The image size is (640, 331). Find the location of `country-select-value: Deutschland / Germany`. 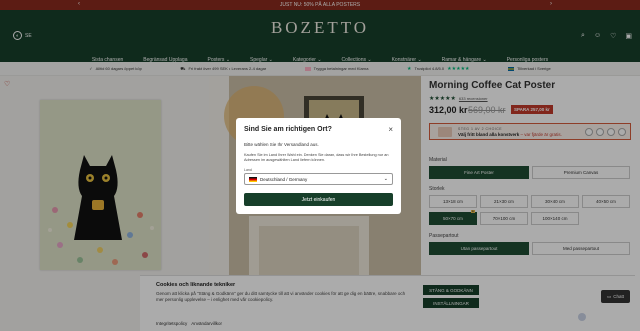

country-select-value: Deutschland / Germany is located at coordinates (284, 179).